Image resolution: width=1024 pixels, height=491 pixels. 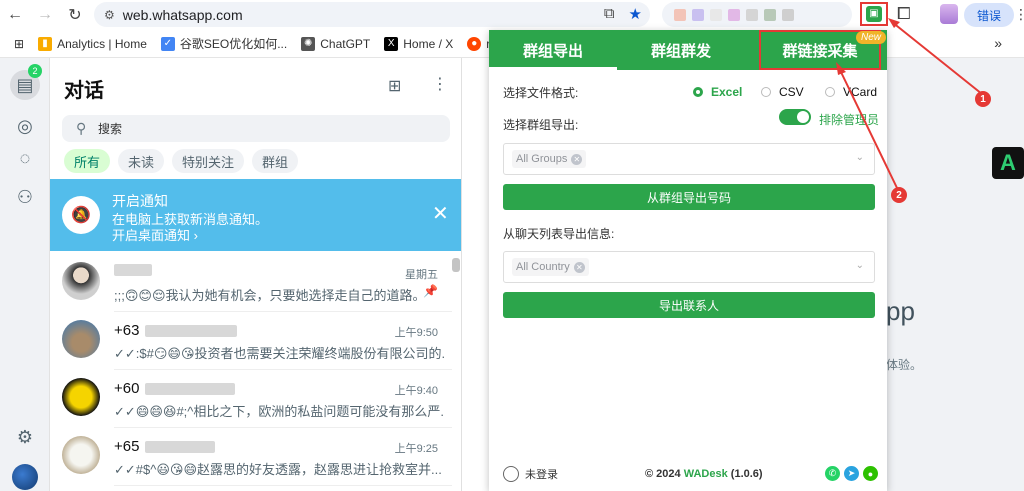 What do you see at coordinates (391, 43) in the screenshot?
I see `x-icon: X` at bounding box center [391, 43].